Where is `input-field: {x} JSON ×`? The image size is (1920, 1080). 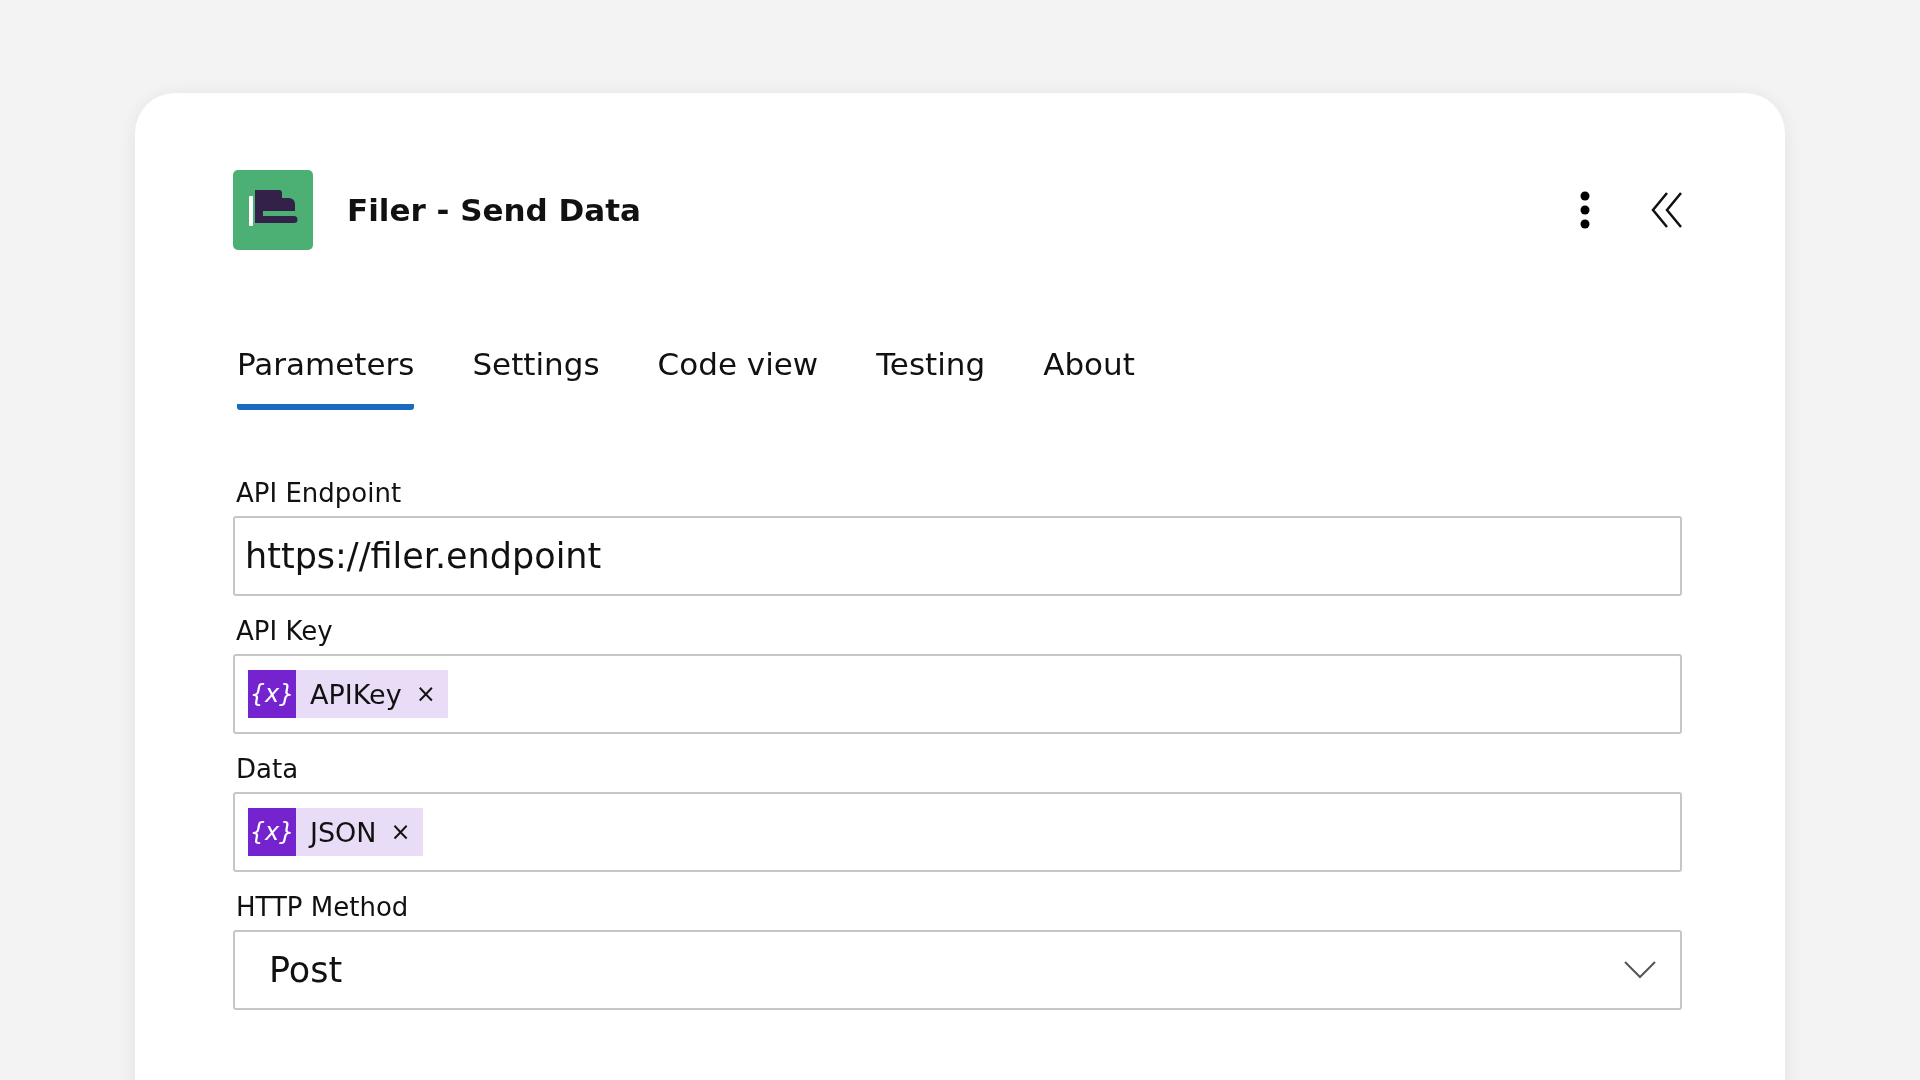
input-field: {x} JSON × is located at coordinates (957, 832).